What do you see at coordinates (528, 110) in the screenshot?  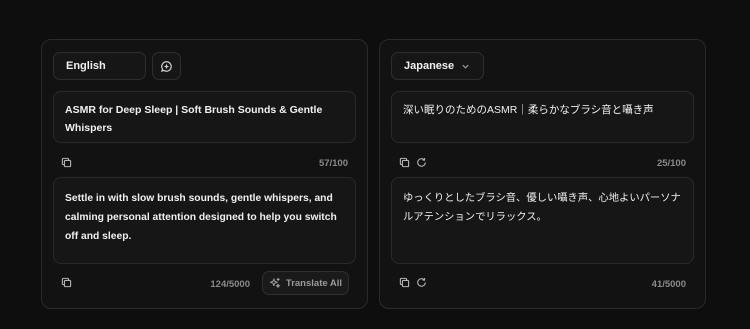 I see `target-title-text: 深い眠りのためのASMR｜柔らかなブラシ音と囁き声` at bounding box center [528, 110].